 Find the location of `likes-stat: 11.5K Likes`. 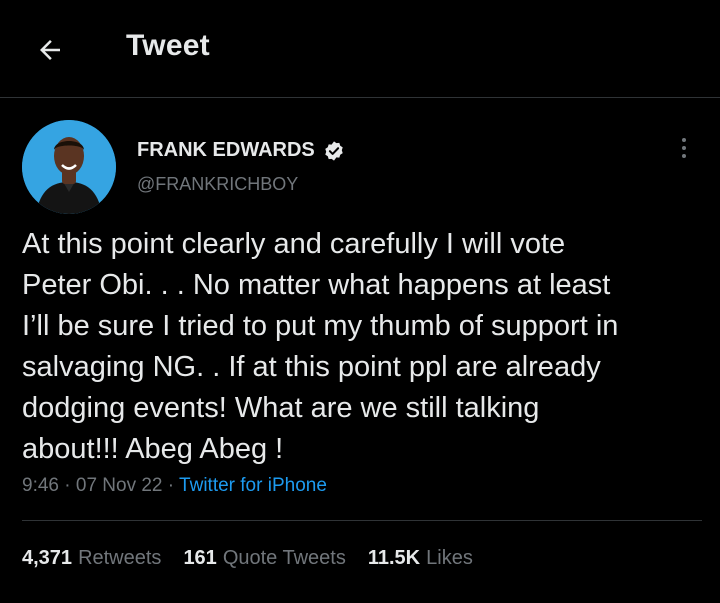

likes-stat: 11.5K Likes is located at coordinates (420, 558).